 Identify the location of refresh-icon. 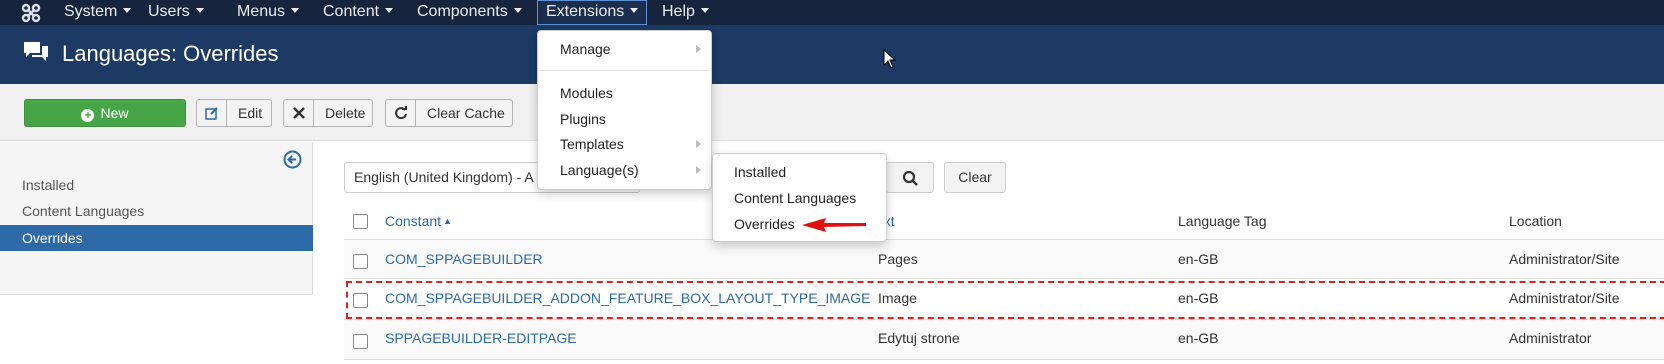
(401, 113).